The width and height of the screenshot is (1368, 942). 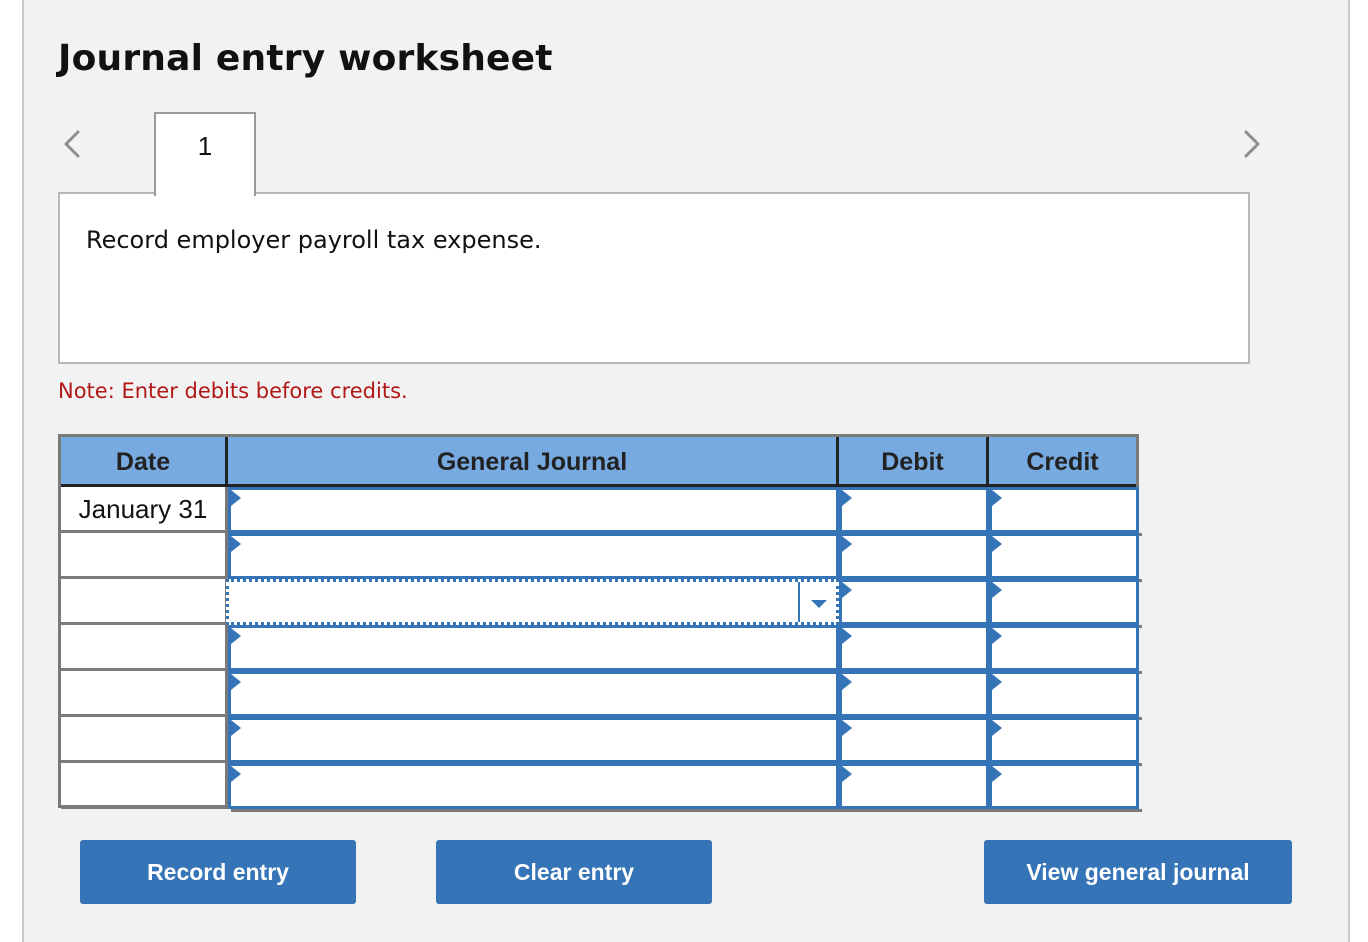 I want to click on date-cell: January 31, so click(x=144, y=510).